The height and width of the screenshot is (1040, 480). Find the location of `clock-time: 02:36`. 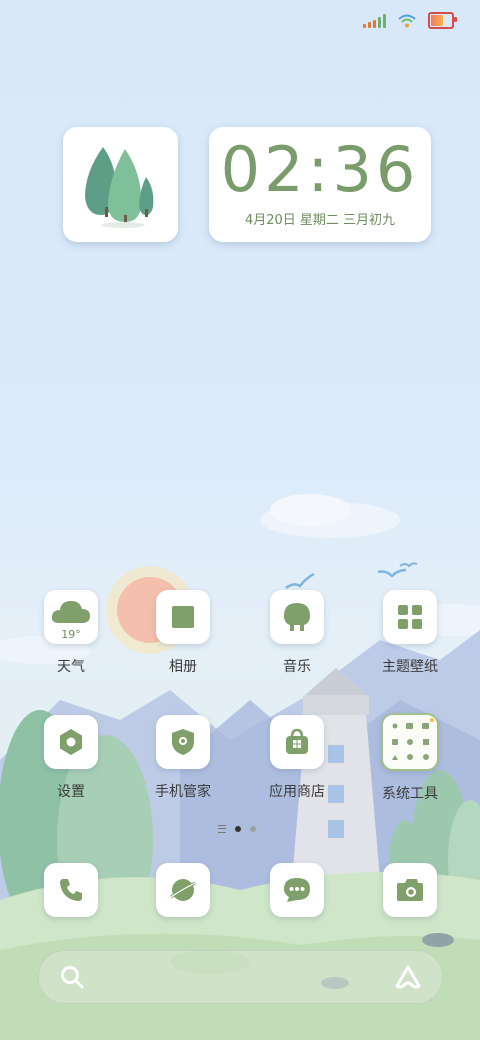

clock-time: 02:36 is located at coordinates (320, 169).